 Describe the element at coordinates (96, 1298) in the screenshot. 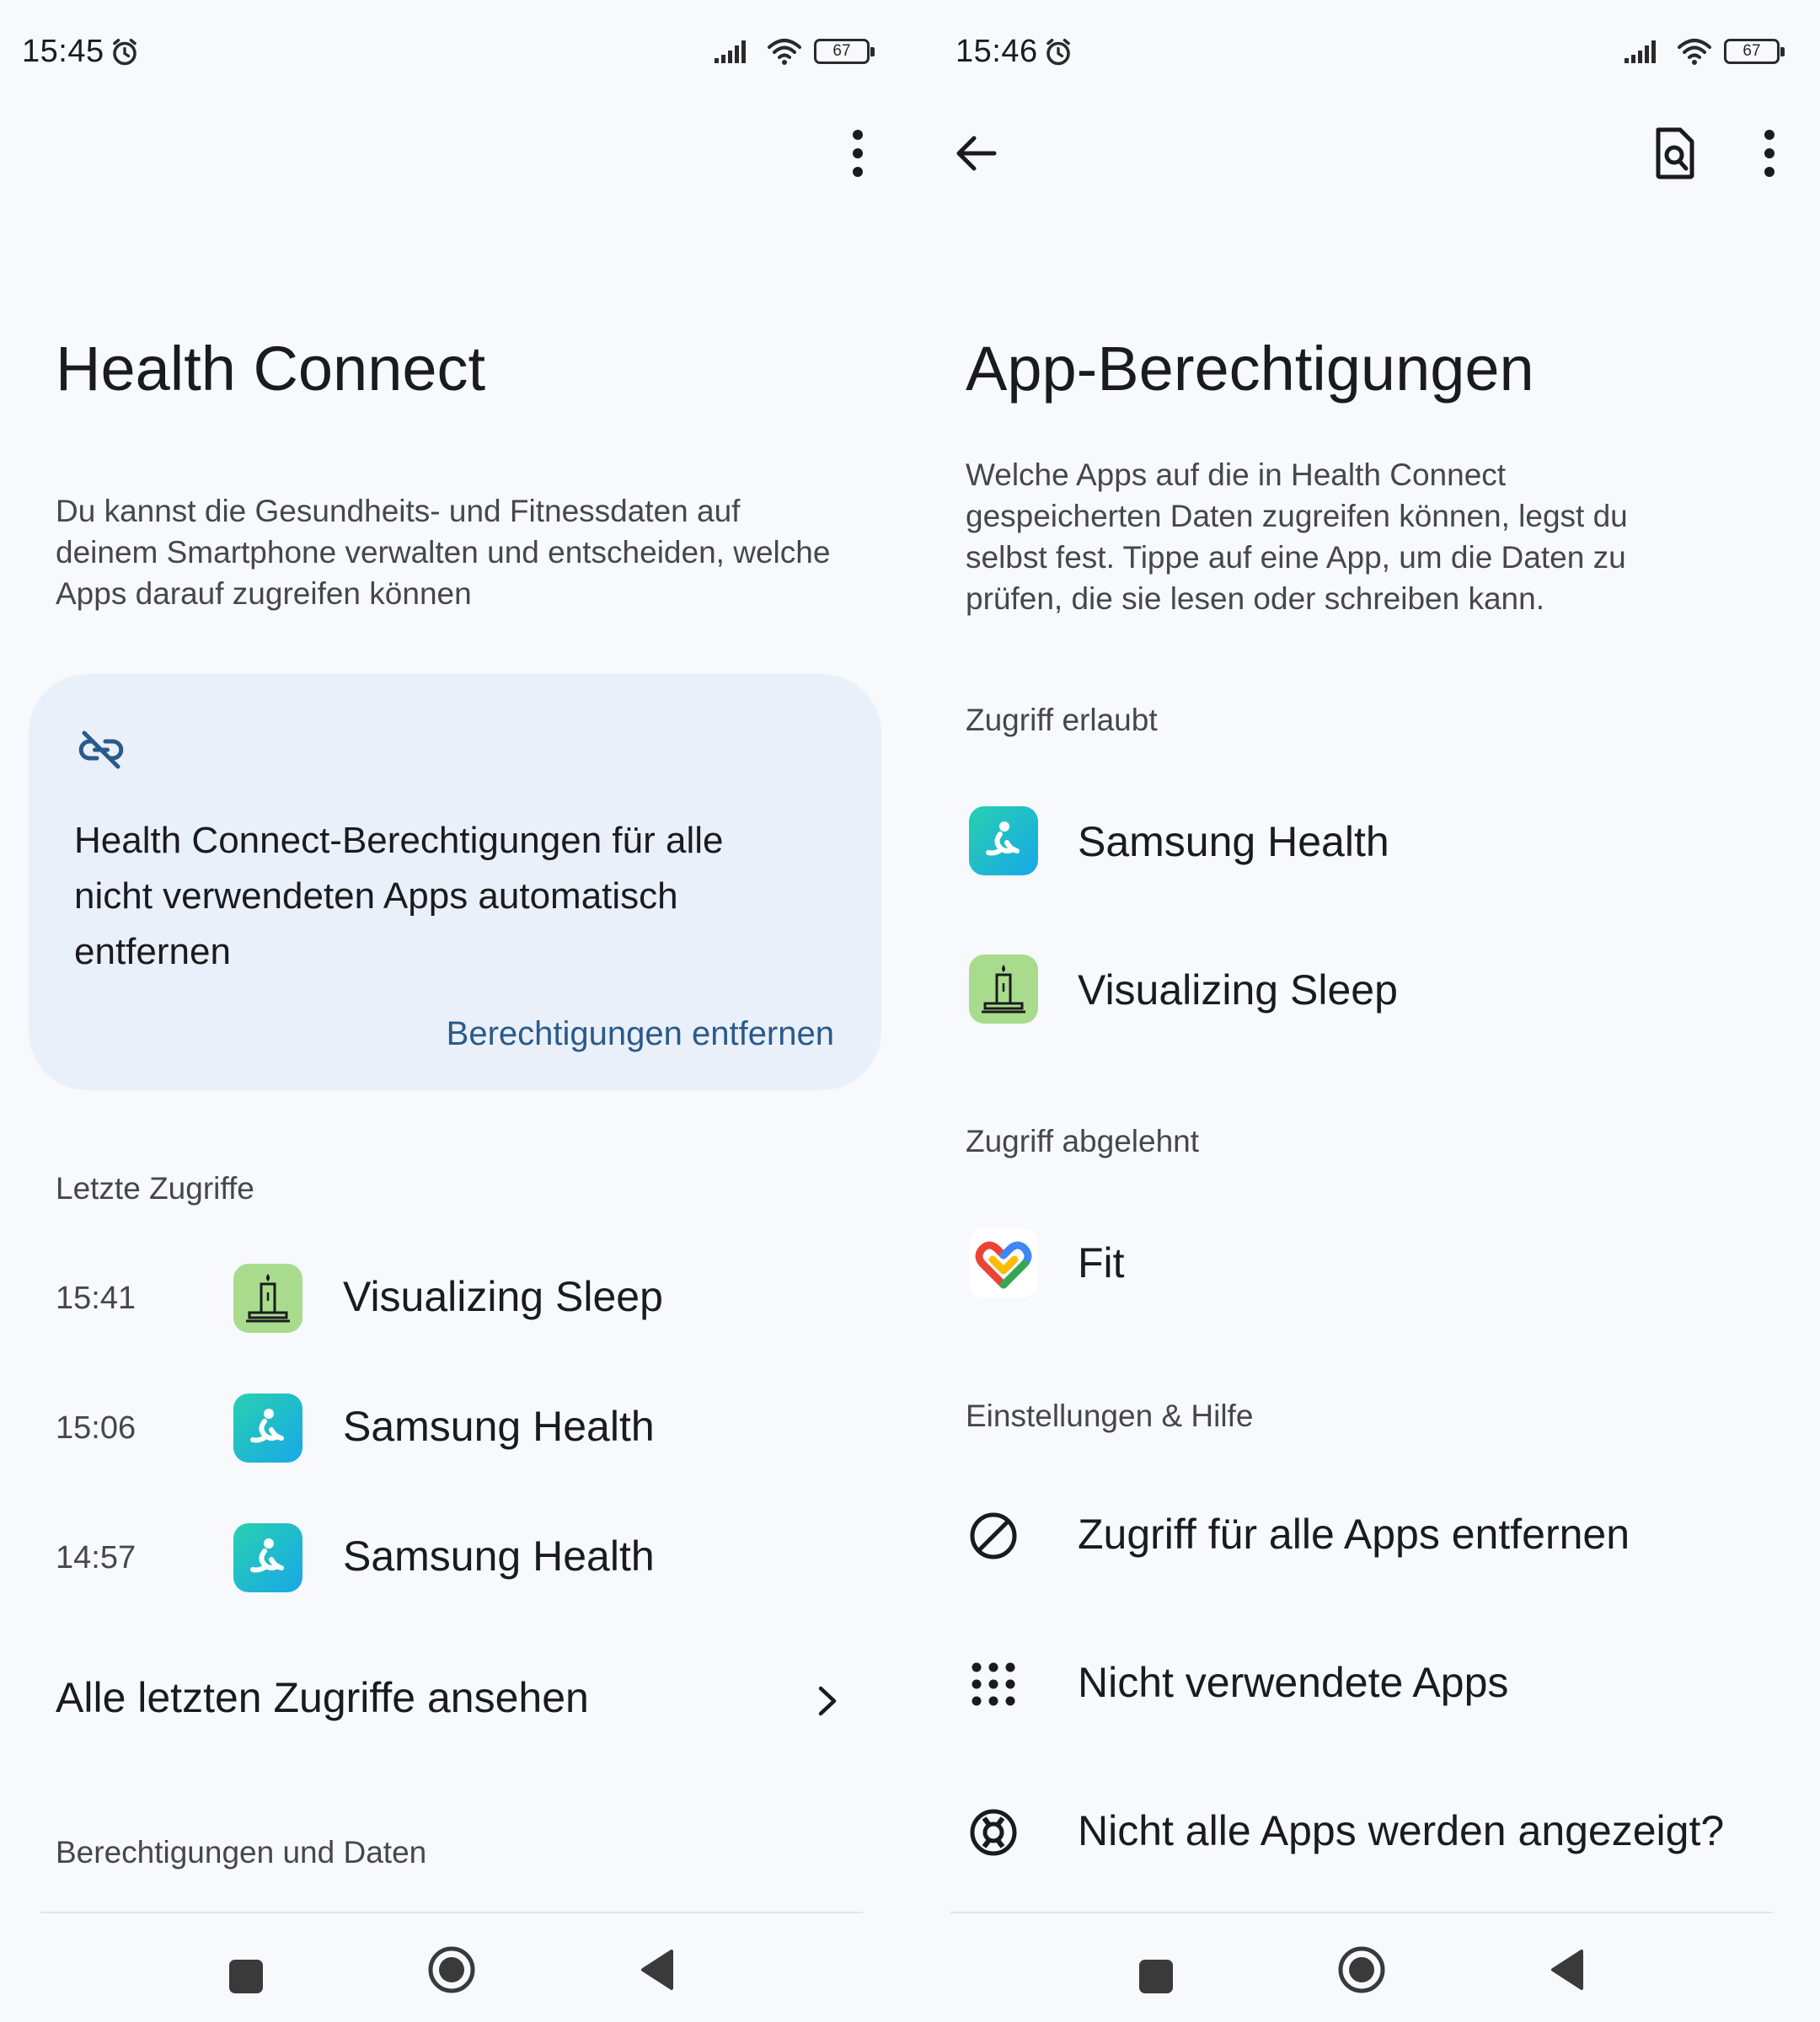

I see `access-time: 15:41` at that location.